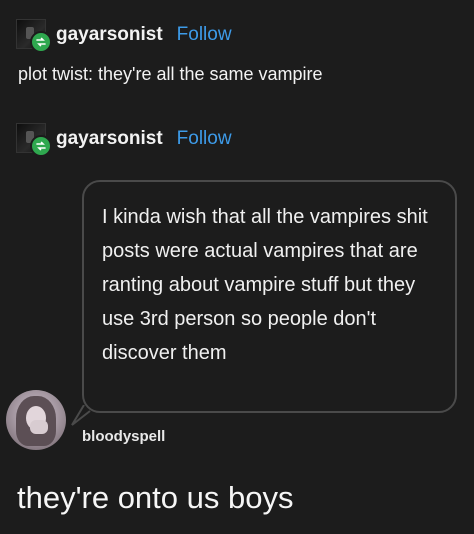  I want to click on post-header-2: gayarsonist Follow, so click(124, 139).